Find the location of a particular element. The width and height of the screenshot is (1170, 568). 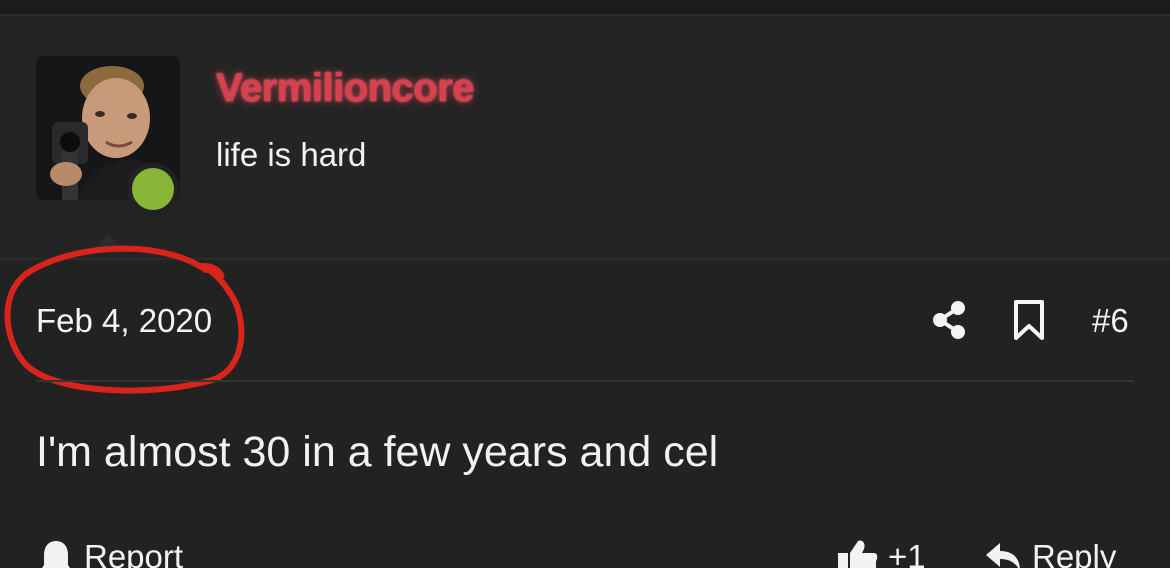

reply-label: Reply is located at coordinates (1074, 553).